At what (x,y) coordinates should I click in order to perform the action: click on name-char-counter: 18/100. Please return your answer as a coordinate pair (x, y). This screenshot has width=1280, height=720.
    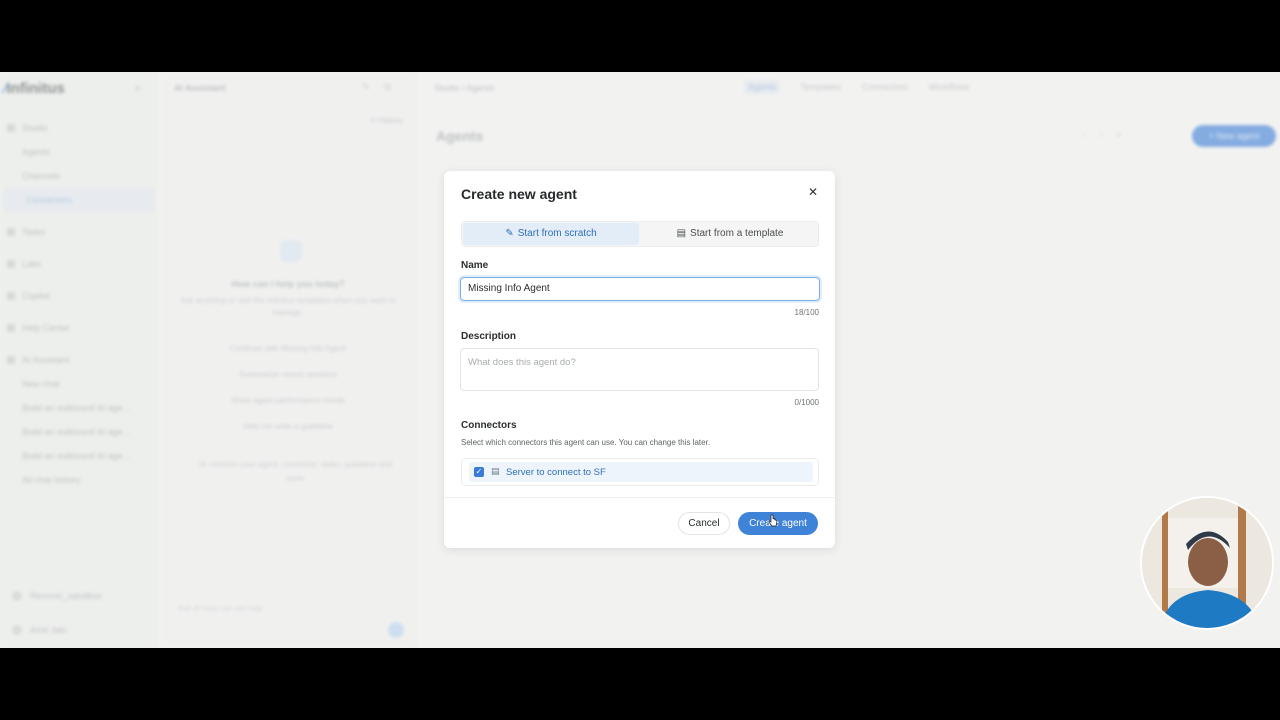
    Looking at the image, I should click on (806, 312).